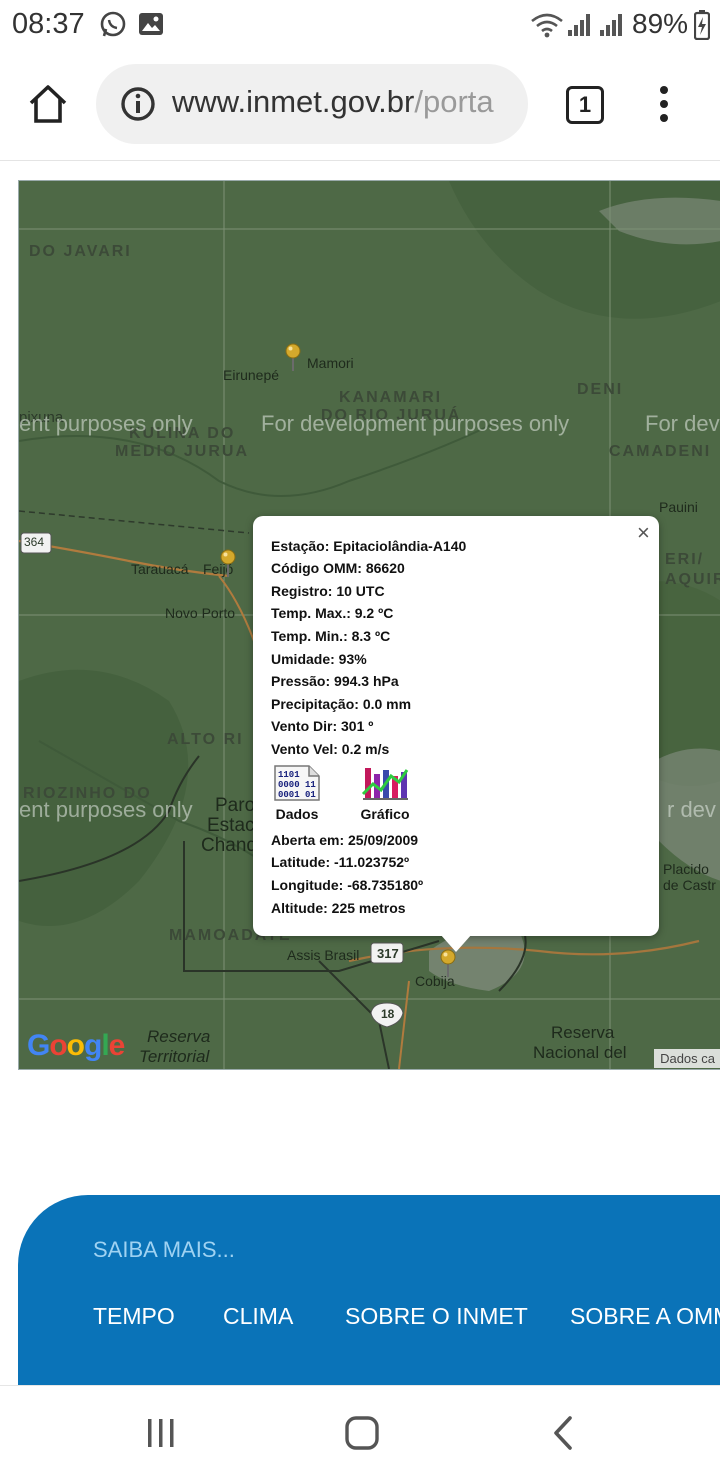  Describe the element at coordinates (338, 908) in the screenshot. I see `altitude: Altitude: 225 metros` at that location.